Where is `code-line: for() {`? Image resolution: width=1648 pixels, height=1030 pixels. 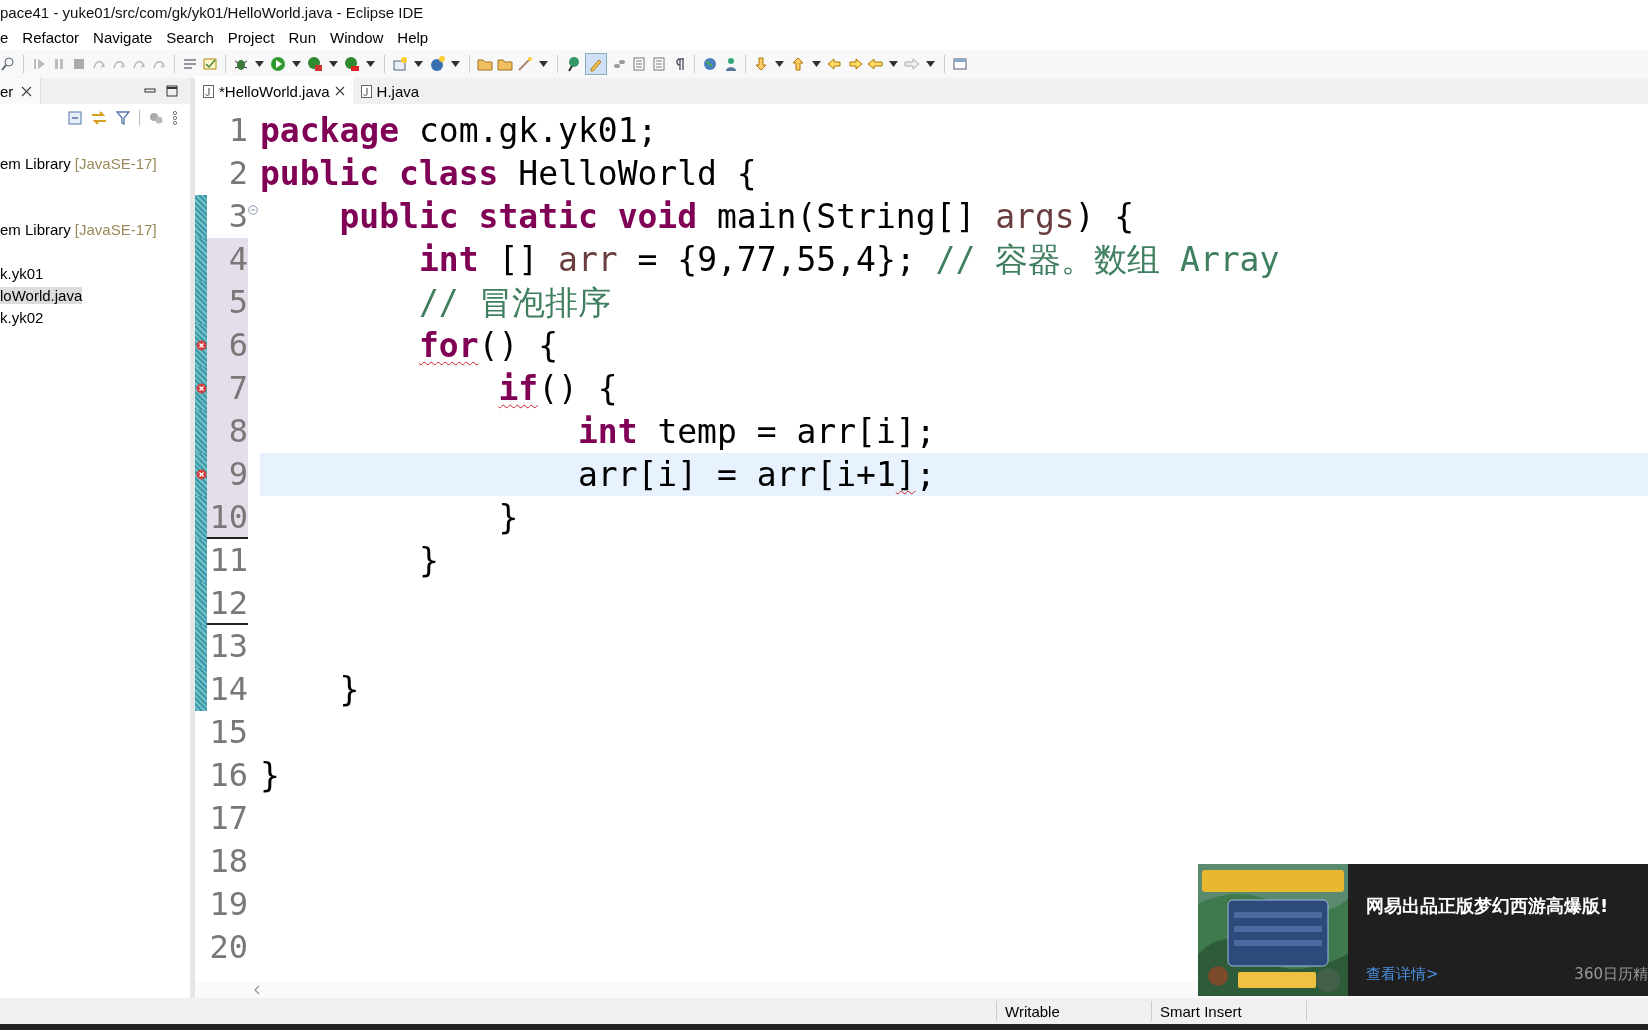
code-line: for() { is located at coordinates (488, 345).